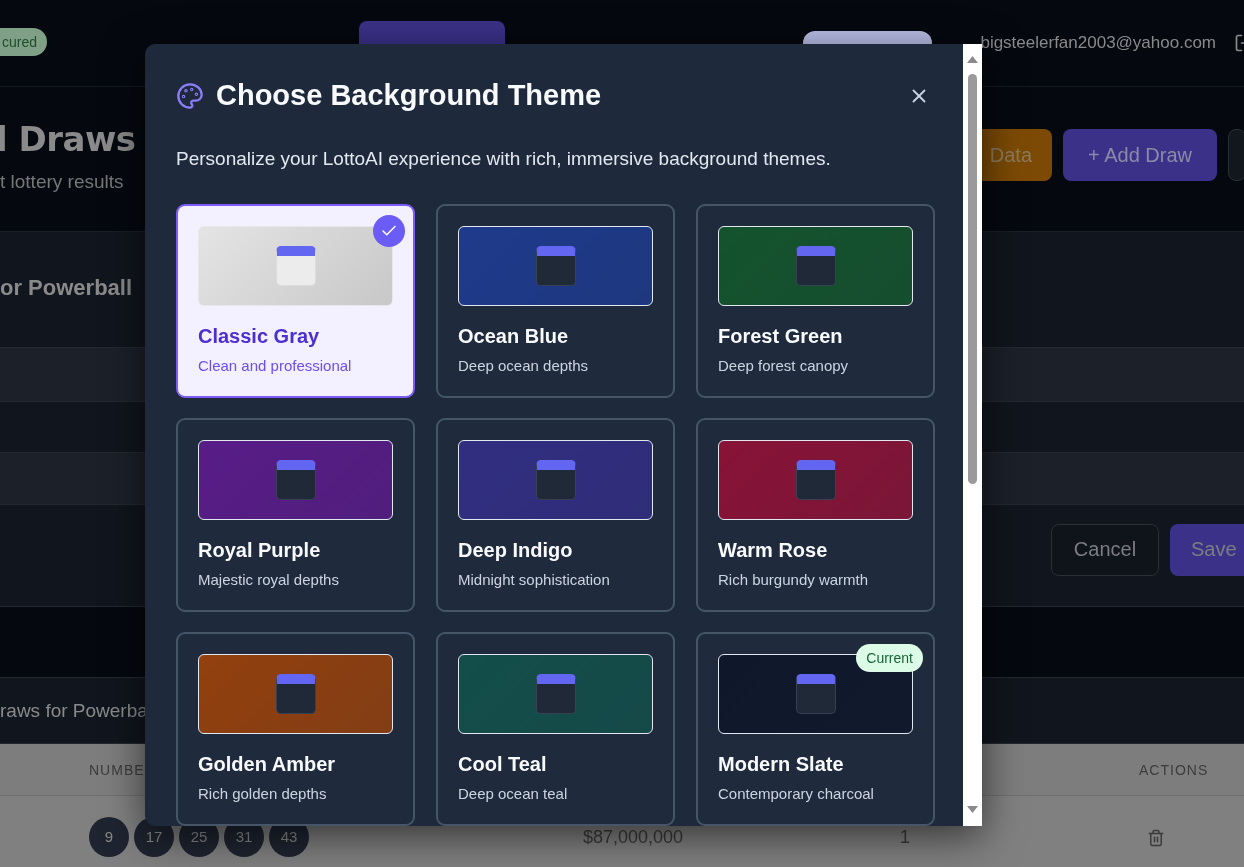 This screenshot has width=1244, height=867. I want to click on theme-name: Golden Amber, so click(267, 764).